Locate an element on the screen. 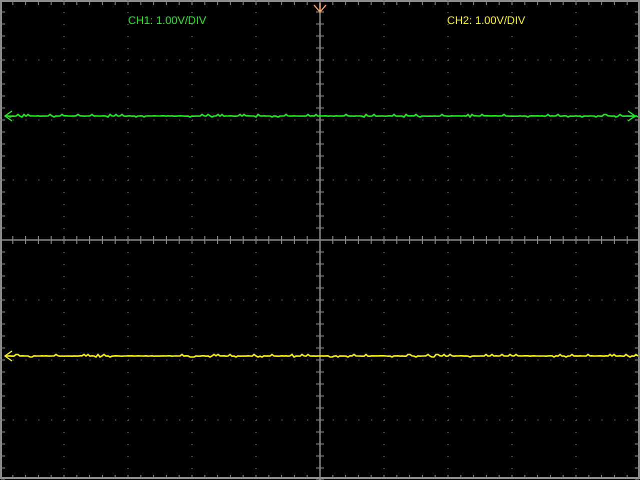  trigger-marker-icon is located at coordinates (320, 7).